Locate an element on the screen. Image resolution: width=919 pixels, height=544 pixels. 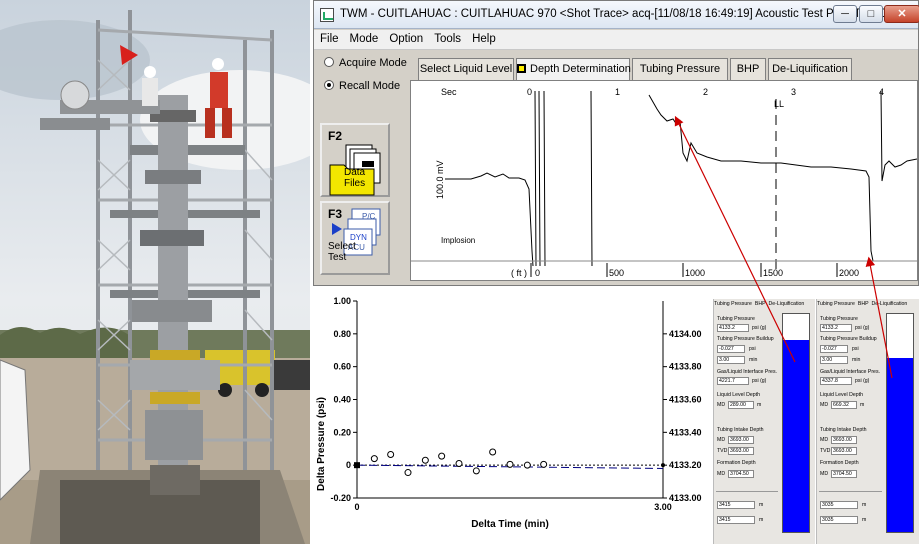
sec-label: Sec is located at coordinates (449, 92).